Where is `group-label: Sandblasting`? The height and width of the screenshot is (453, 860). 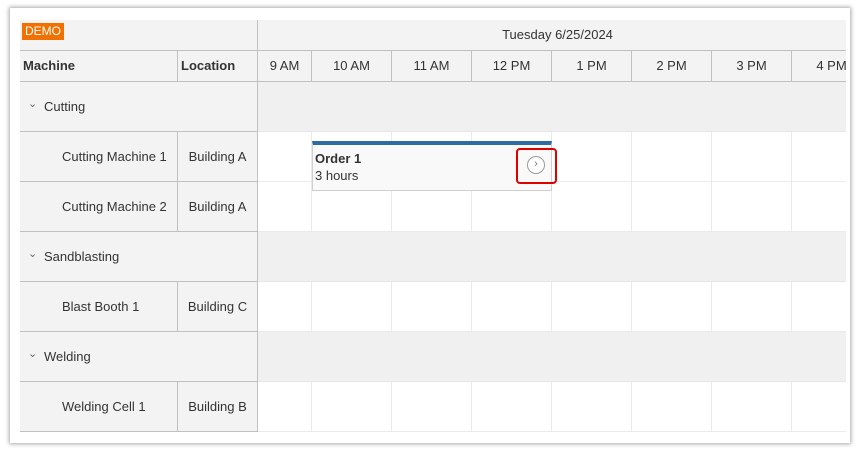
group-label: Sandblasting is located at coordinates (82, 256).